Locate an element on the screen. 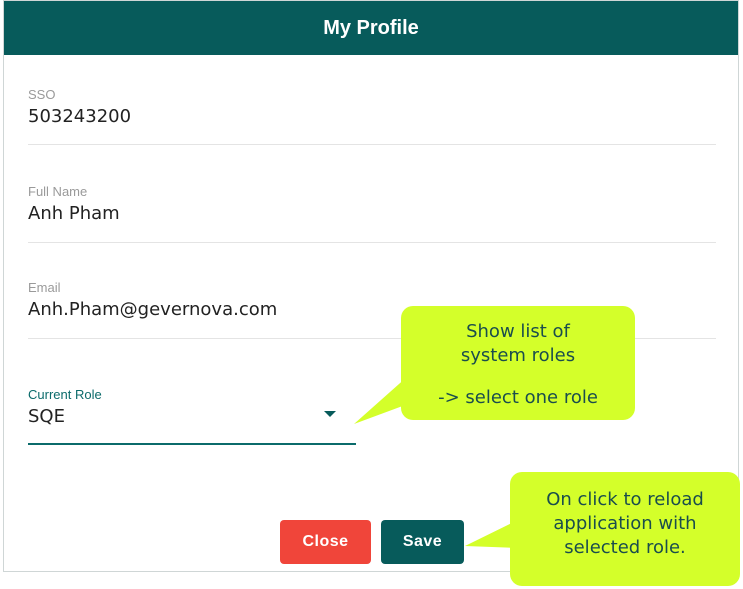 Image resolution: width=743 pixels, height=589 pixels. full-name-divider is located at coordinates (372, 242).